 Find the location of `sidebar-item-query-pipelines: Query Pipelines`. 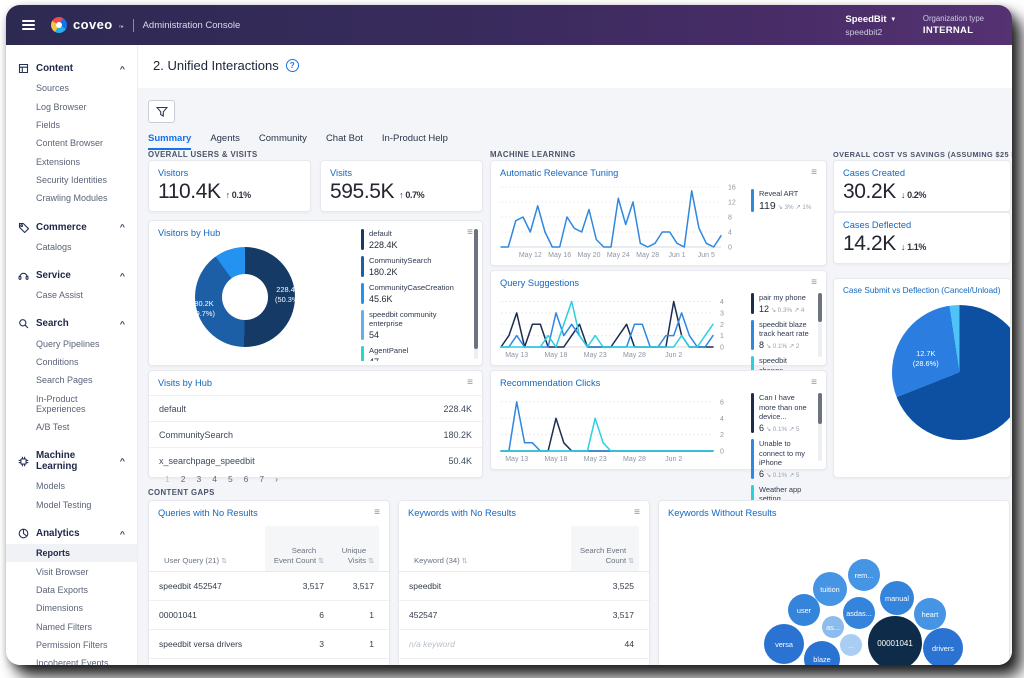

sidebar-item-query-pipelines: Query Pipelines is located at coordinates (71, 343).